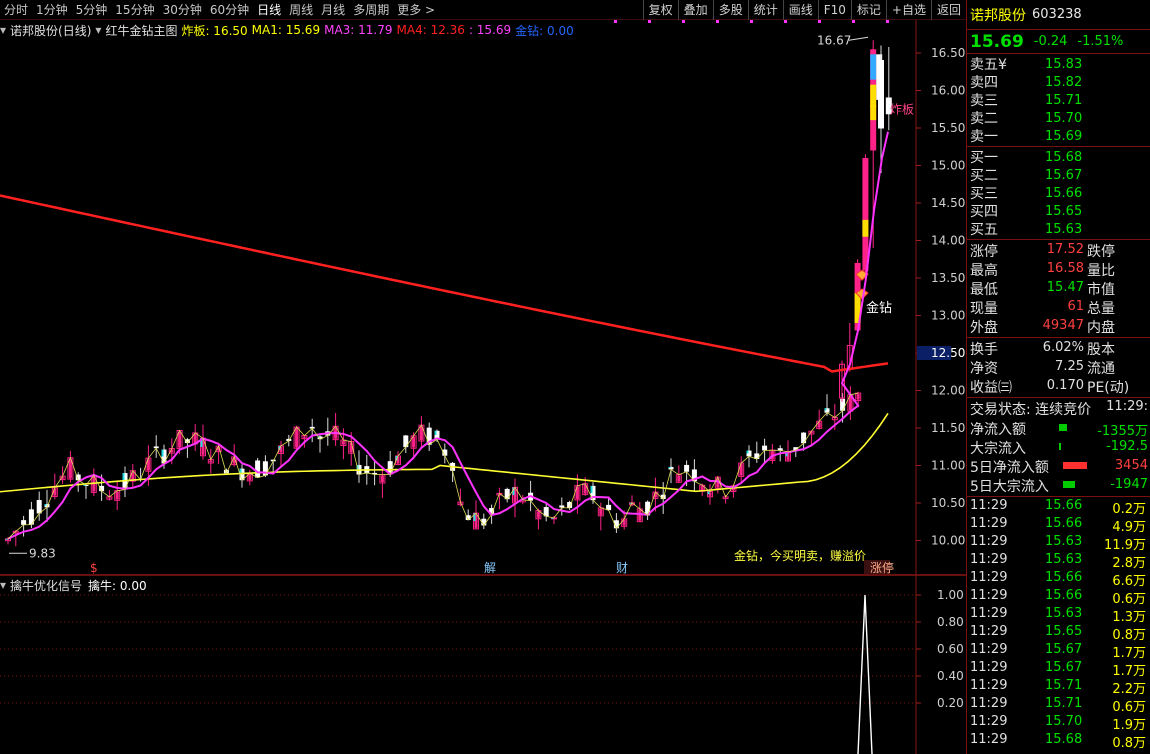 The height and width of the screenshot is (754, 1150). I want to click on timeframe-tab: 1分钟, so click(52, 10).